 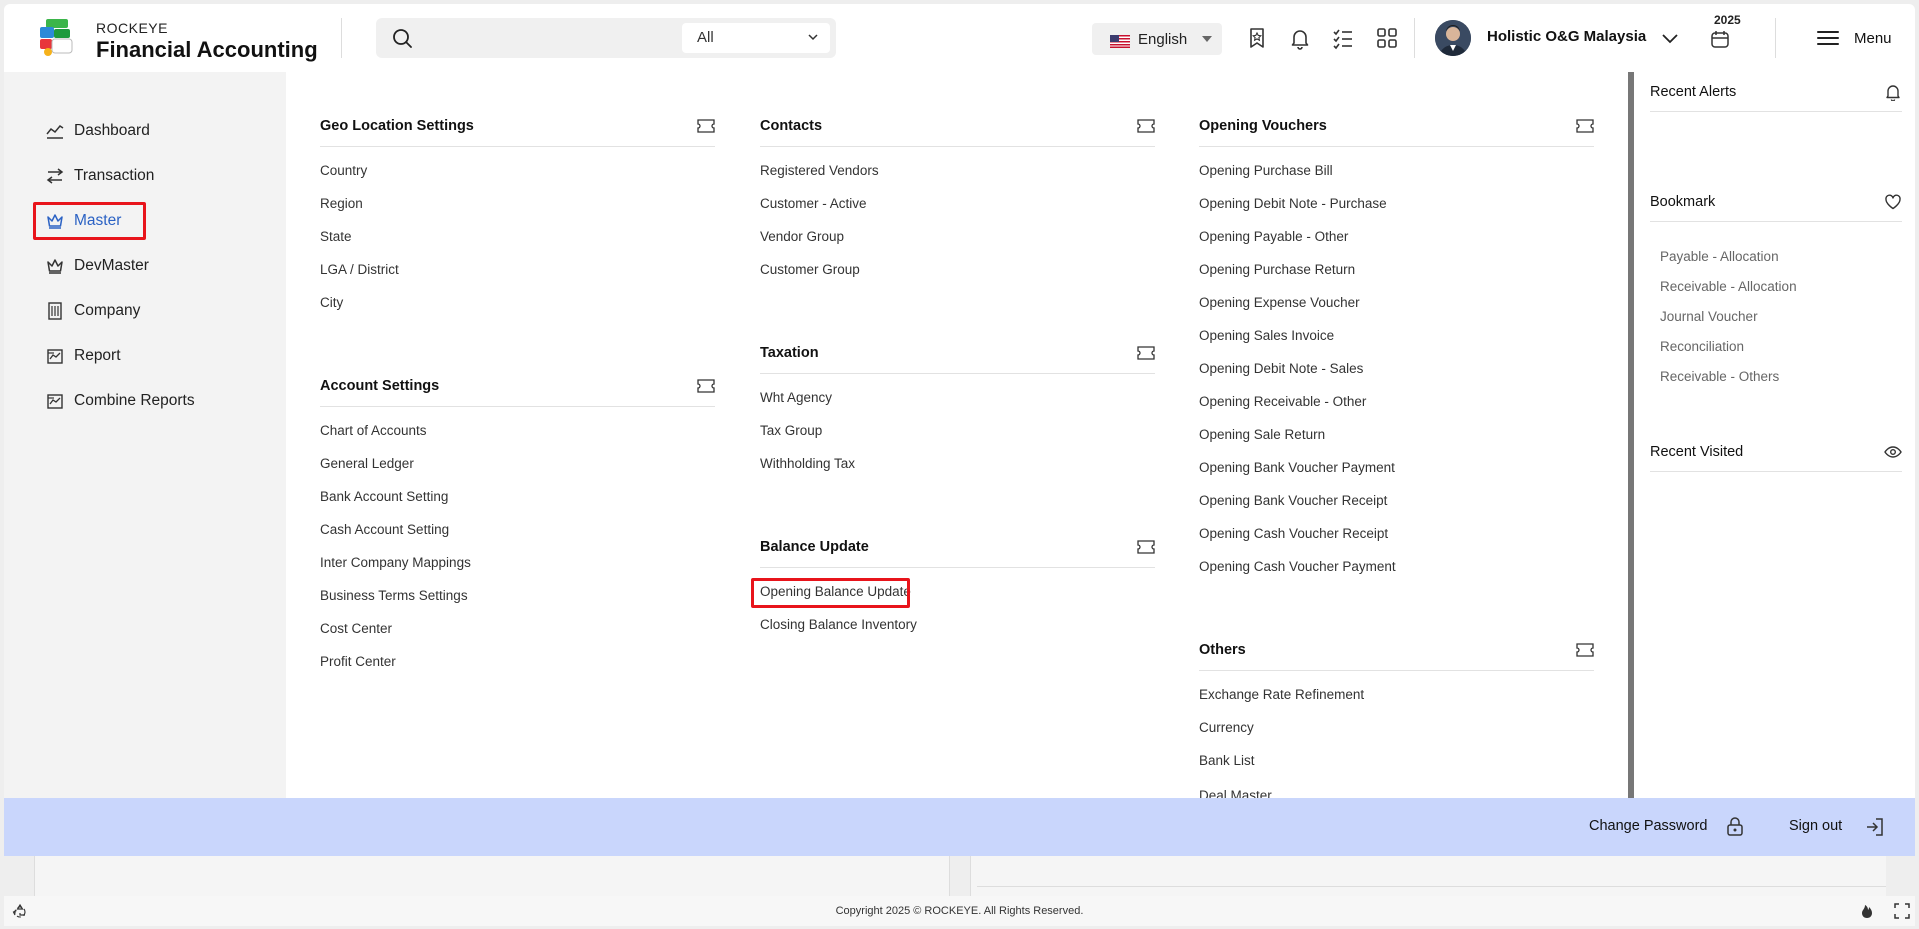 I want to click on user-avatar-icon, so click(x=1453, y=38).